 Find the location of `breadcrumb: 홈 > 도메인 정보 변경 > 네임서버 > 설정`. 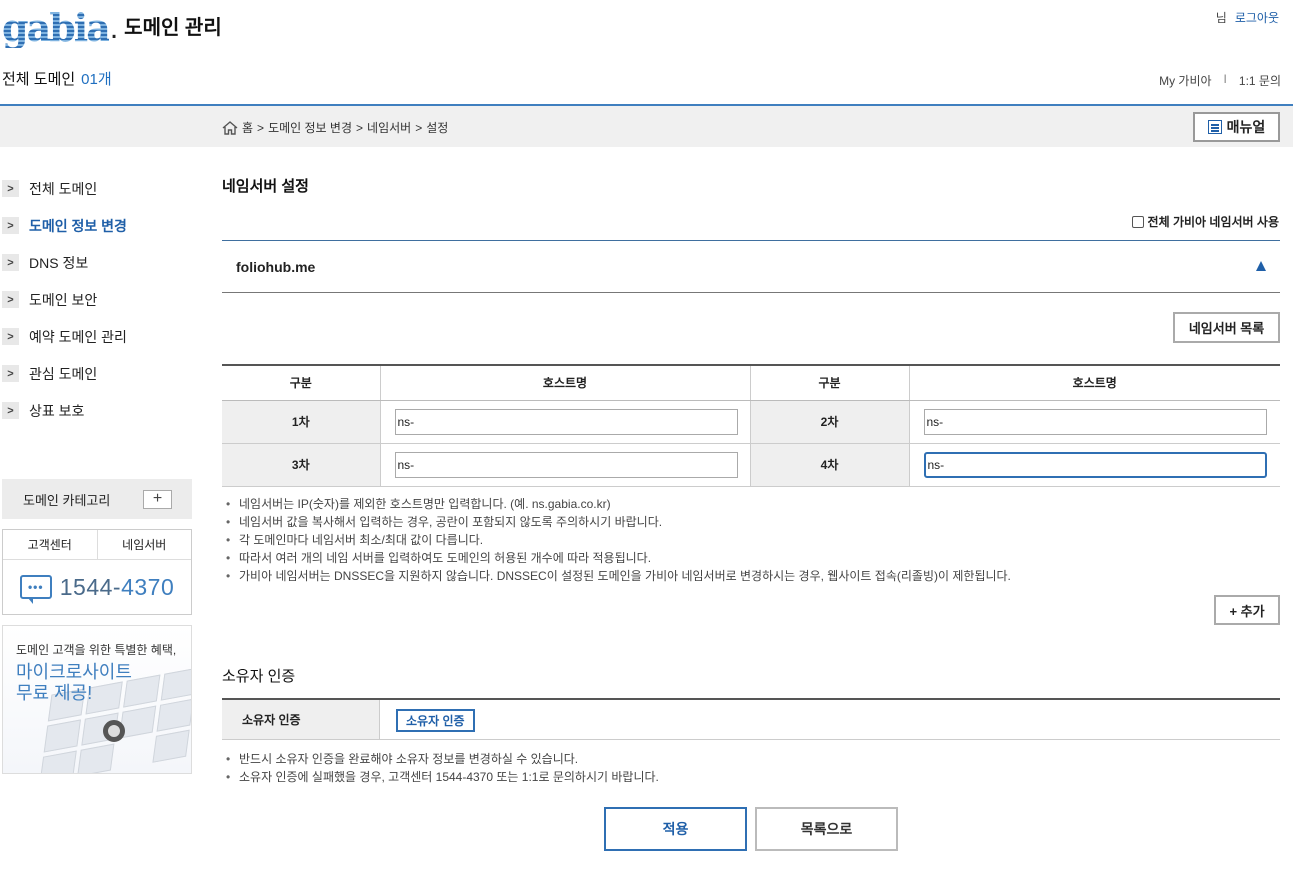

breadcrumb: 홈 > 도메인 정보 변경 > 네임서버 > 설정 is located at coordinates (335, 127).